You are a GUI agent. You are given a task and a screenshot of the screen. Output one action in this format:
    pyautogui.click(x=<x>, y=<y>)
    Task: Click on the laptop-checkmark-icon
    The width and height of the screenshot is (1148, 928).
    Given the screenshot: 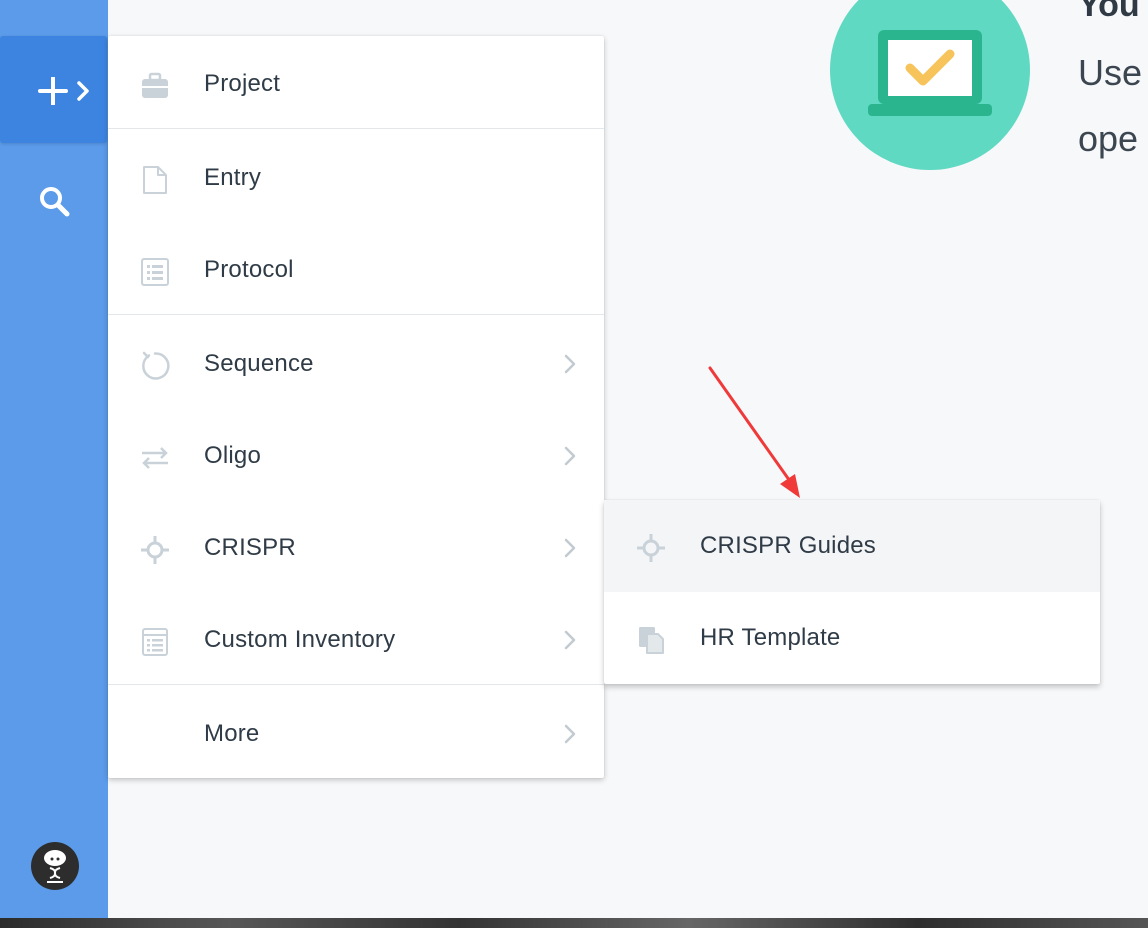 What is the action you would take?
    pyautogui.click(x=930, y=85)
    